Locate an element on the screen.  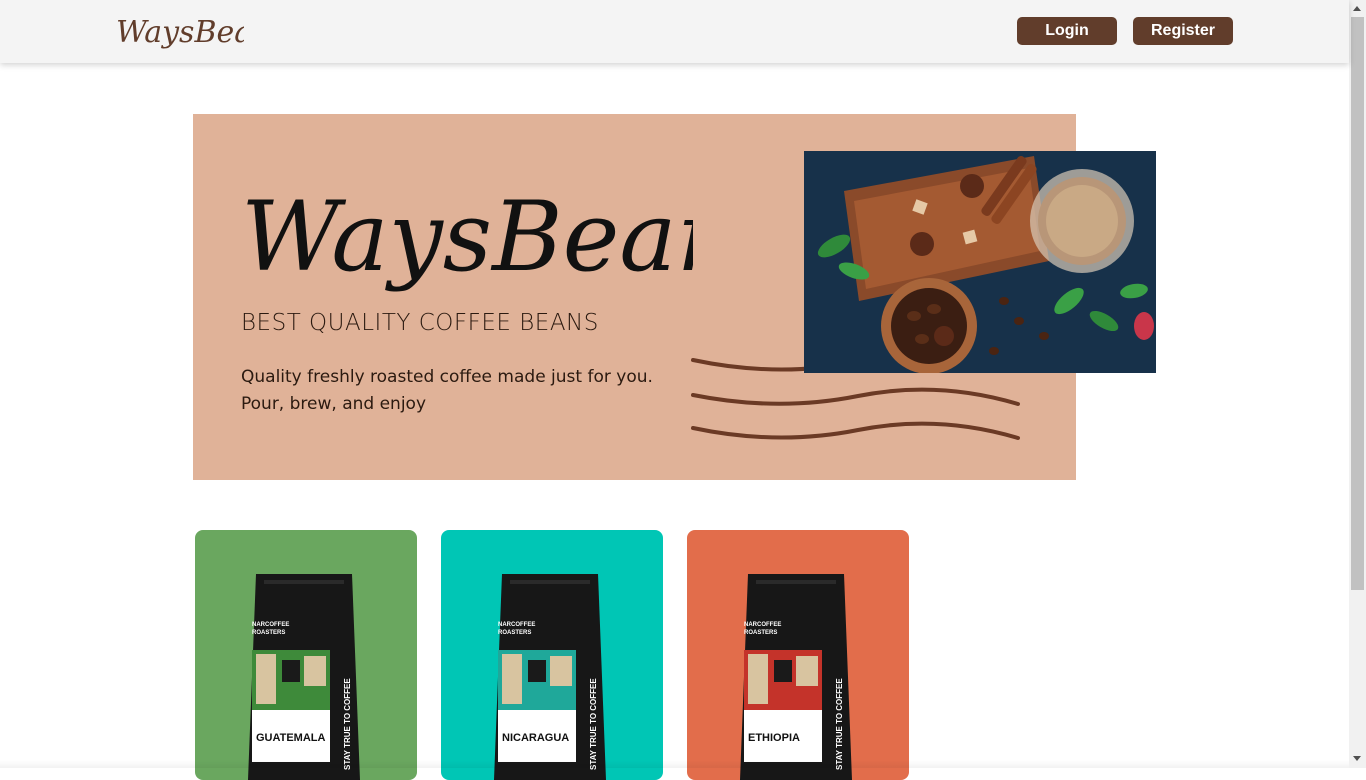
vertical-scrollbar is located at coordinates (1357, 384).